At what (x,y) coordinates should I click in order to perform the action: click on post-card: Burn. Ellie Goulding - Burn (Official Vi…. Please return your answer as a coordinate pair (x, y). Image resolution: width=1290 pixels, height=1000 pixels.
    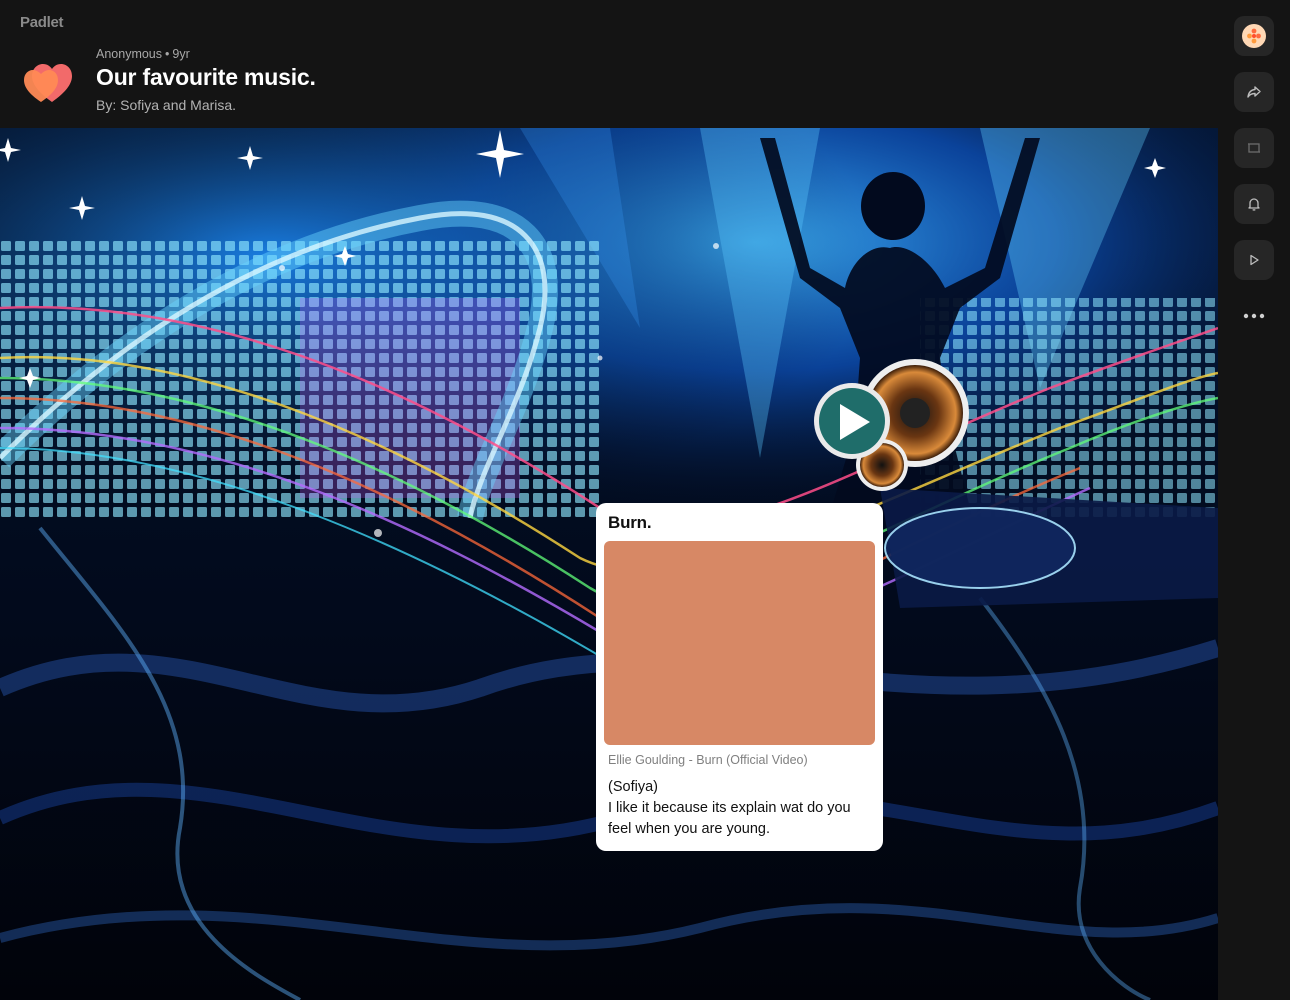
    Looking at the image, I should click on (739, 677).